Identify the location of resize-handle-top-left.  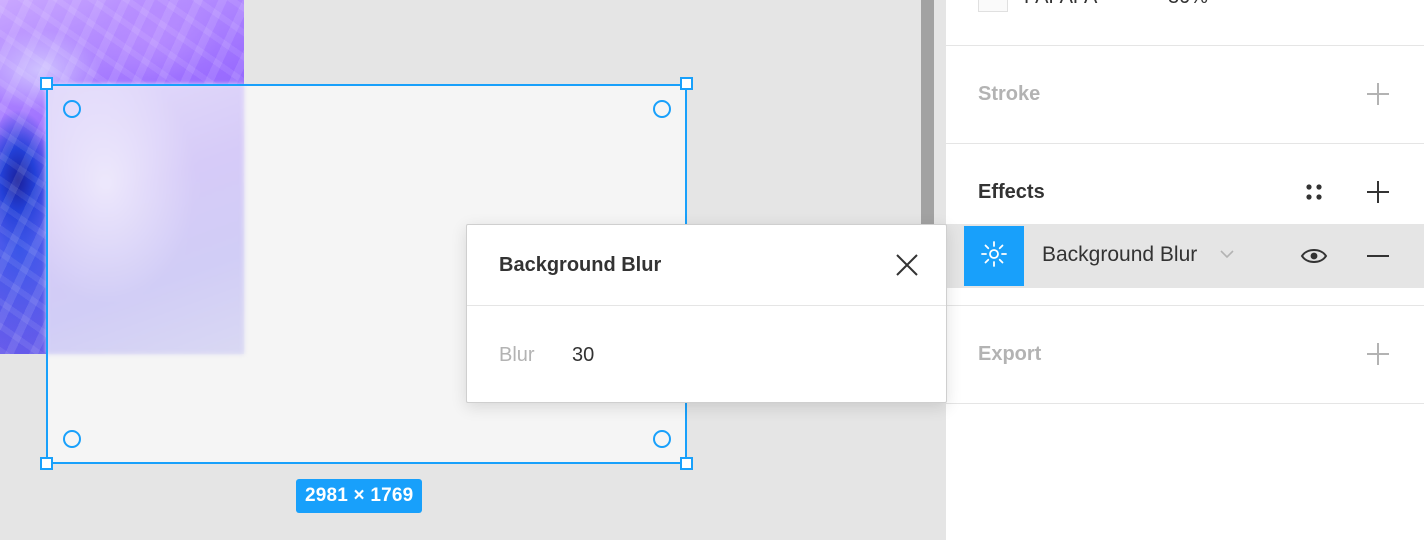
(46, 83).